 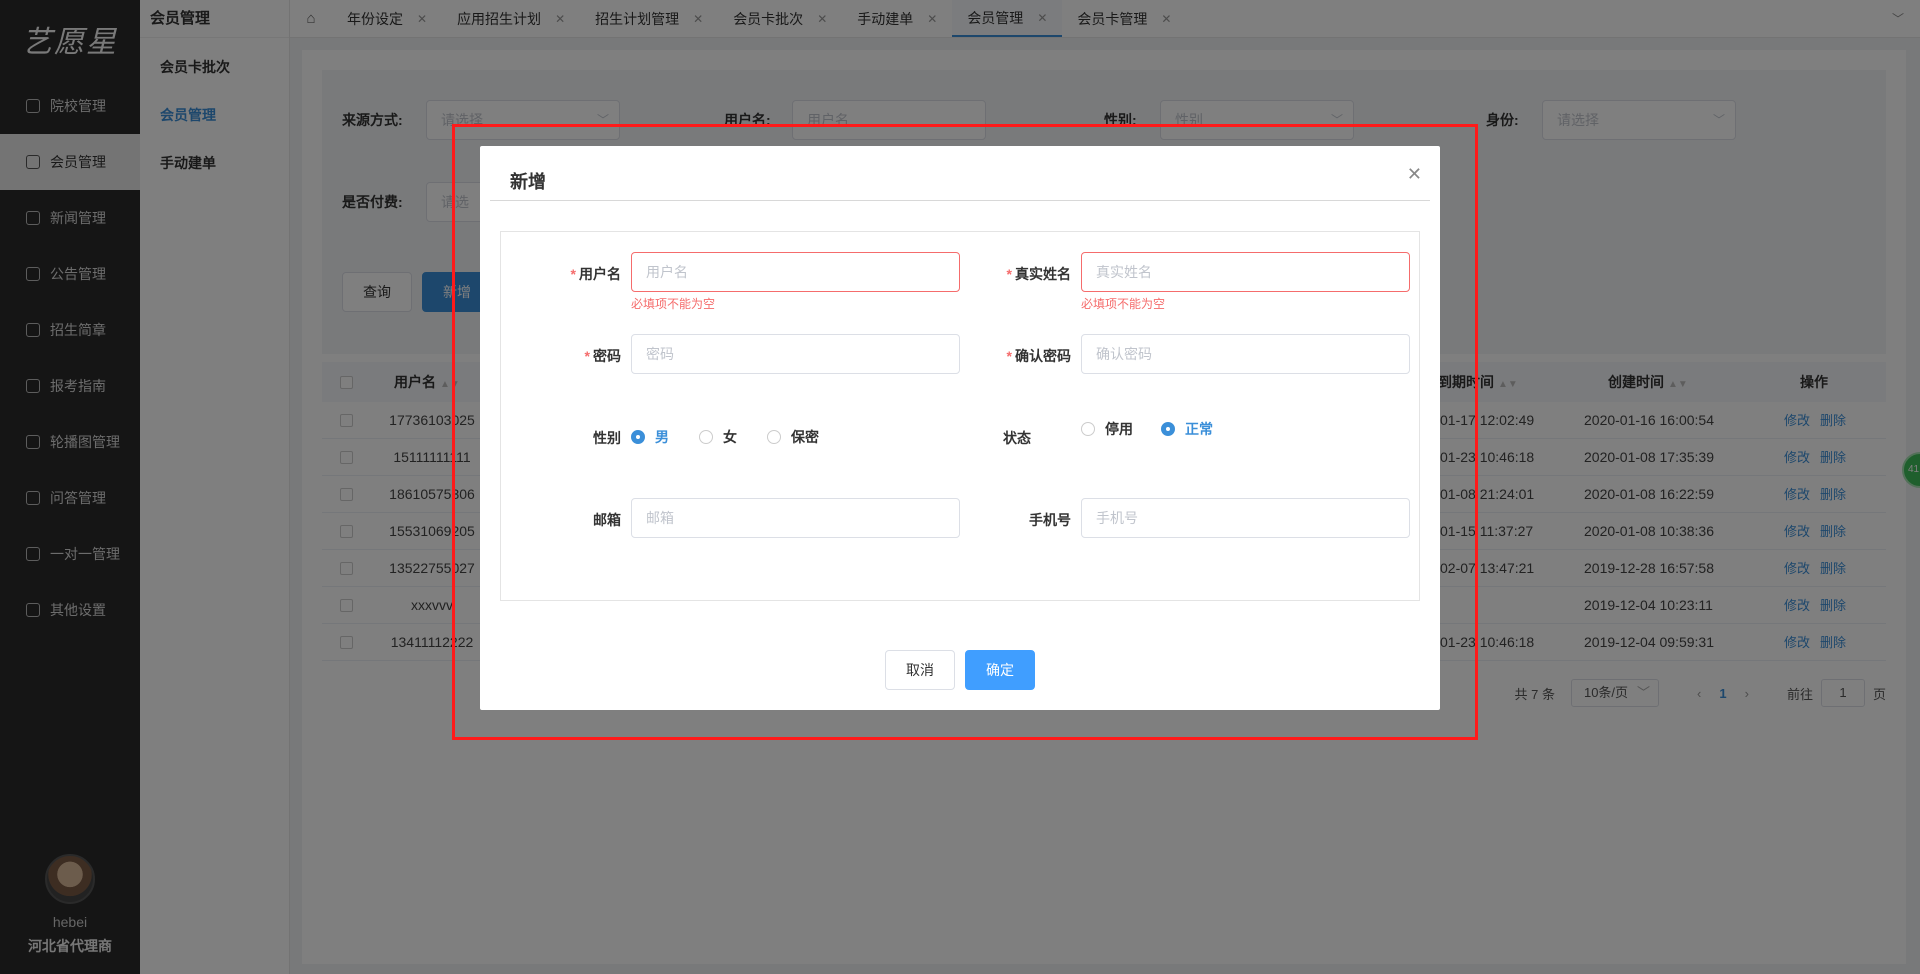 What do you see at coordinates (1000, 670) in the screenshot?
I see `confirm-button: 确定` at bounding box center [1000, 670].